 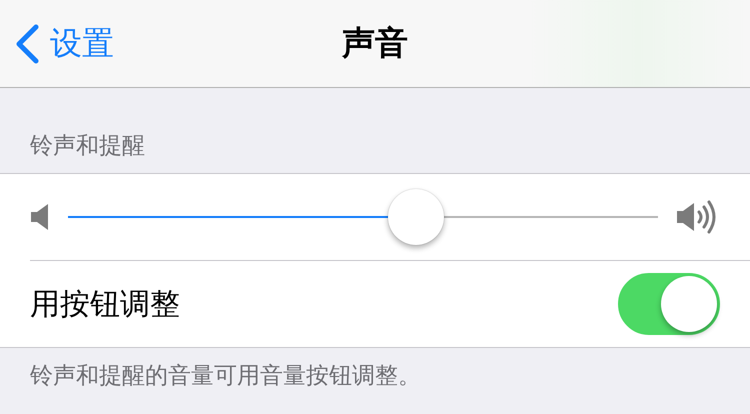 What do you see at coordinates (416, 217) in the screenshot?
I see `slider-thumb` at bounding box center [416, 217].